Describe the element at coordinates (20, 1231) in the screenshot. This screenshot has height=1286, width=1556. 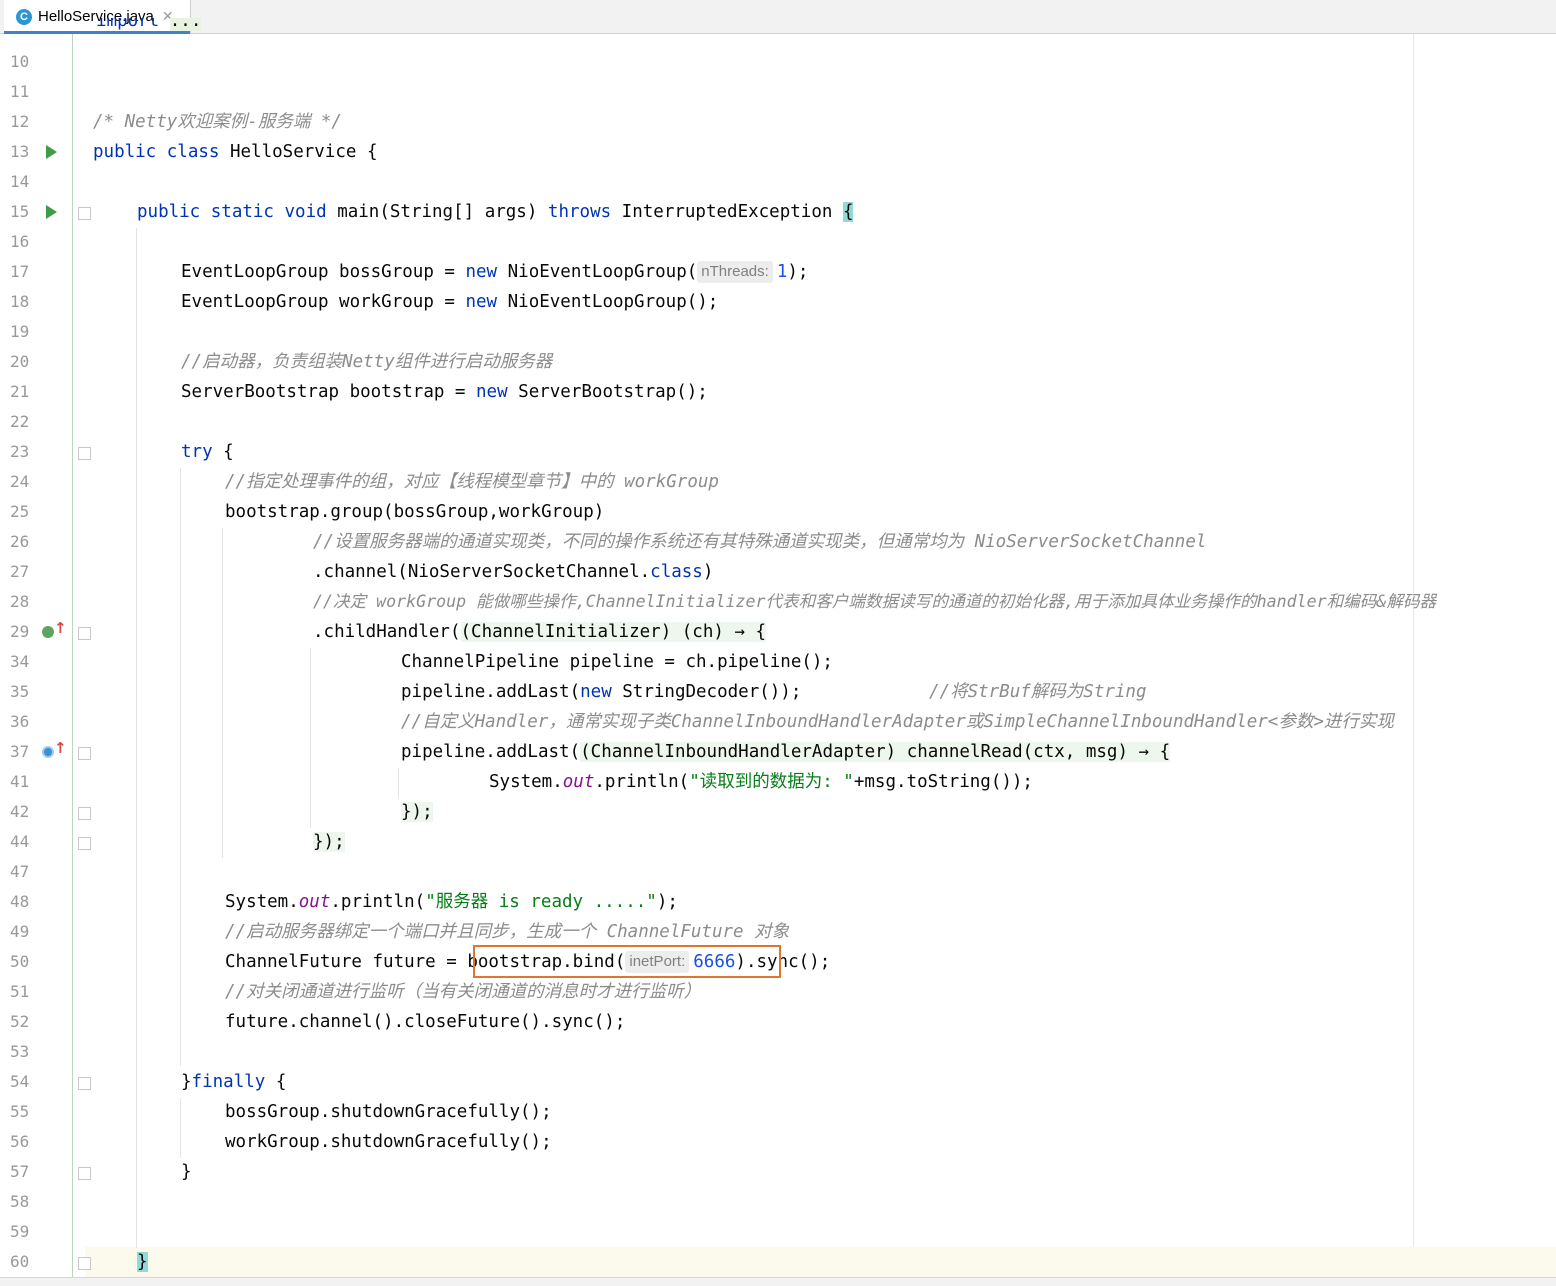
I see `line-number: 59` at that location.